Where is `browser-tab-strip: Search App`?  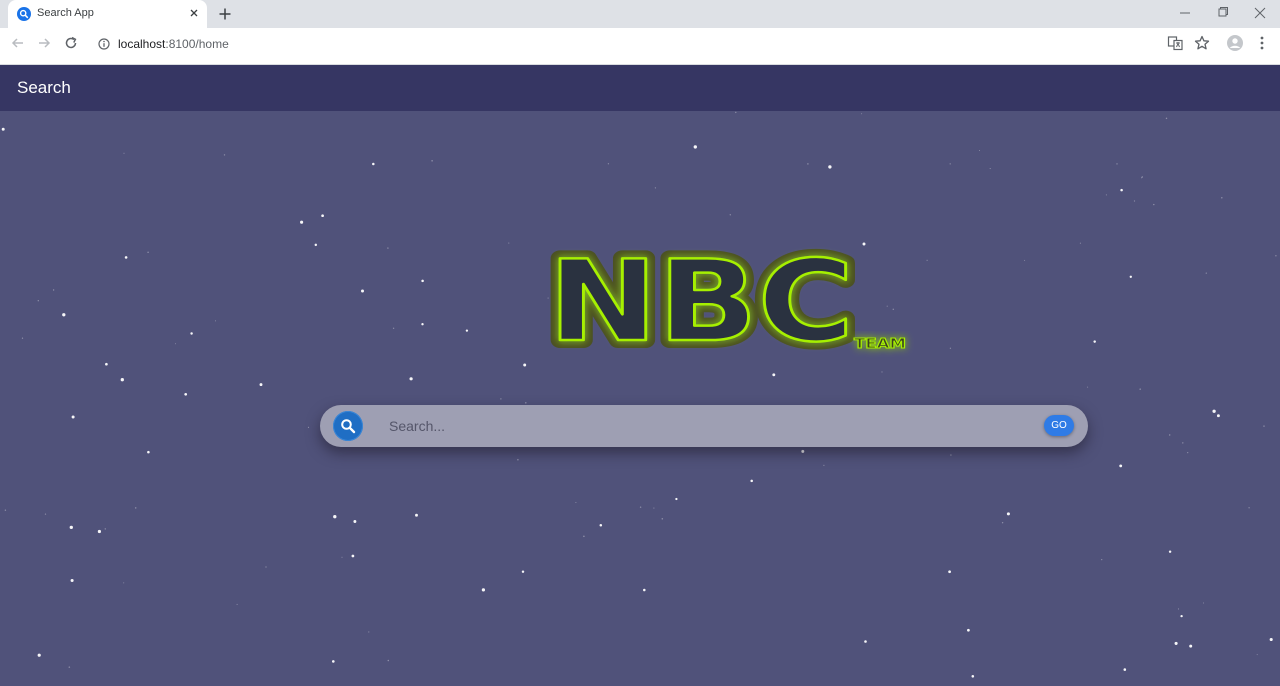
browser-tab-strip: Search App is located at coordinates (640, 14).